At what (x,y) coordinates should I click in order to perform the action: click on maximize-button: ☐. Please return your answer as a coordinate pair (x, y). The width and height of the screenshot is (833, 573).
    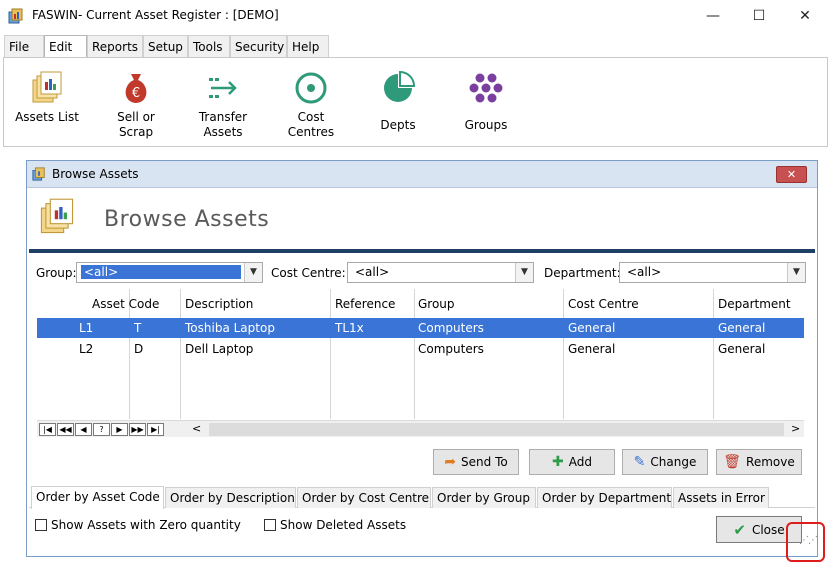
    Looking at the image, I should click on (759, 16).